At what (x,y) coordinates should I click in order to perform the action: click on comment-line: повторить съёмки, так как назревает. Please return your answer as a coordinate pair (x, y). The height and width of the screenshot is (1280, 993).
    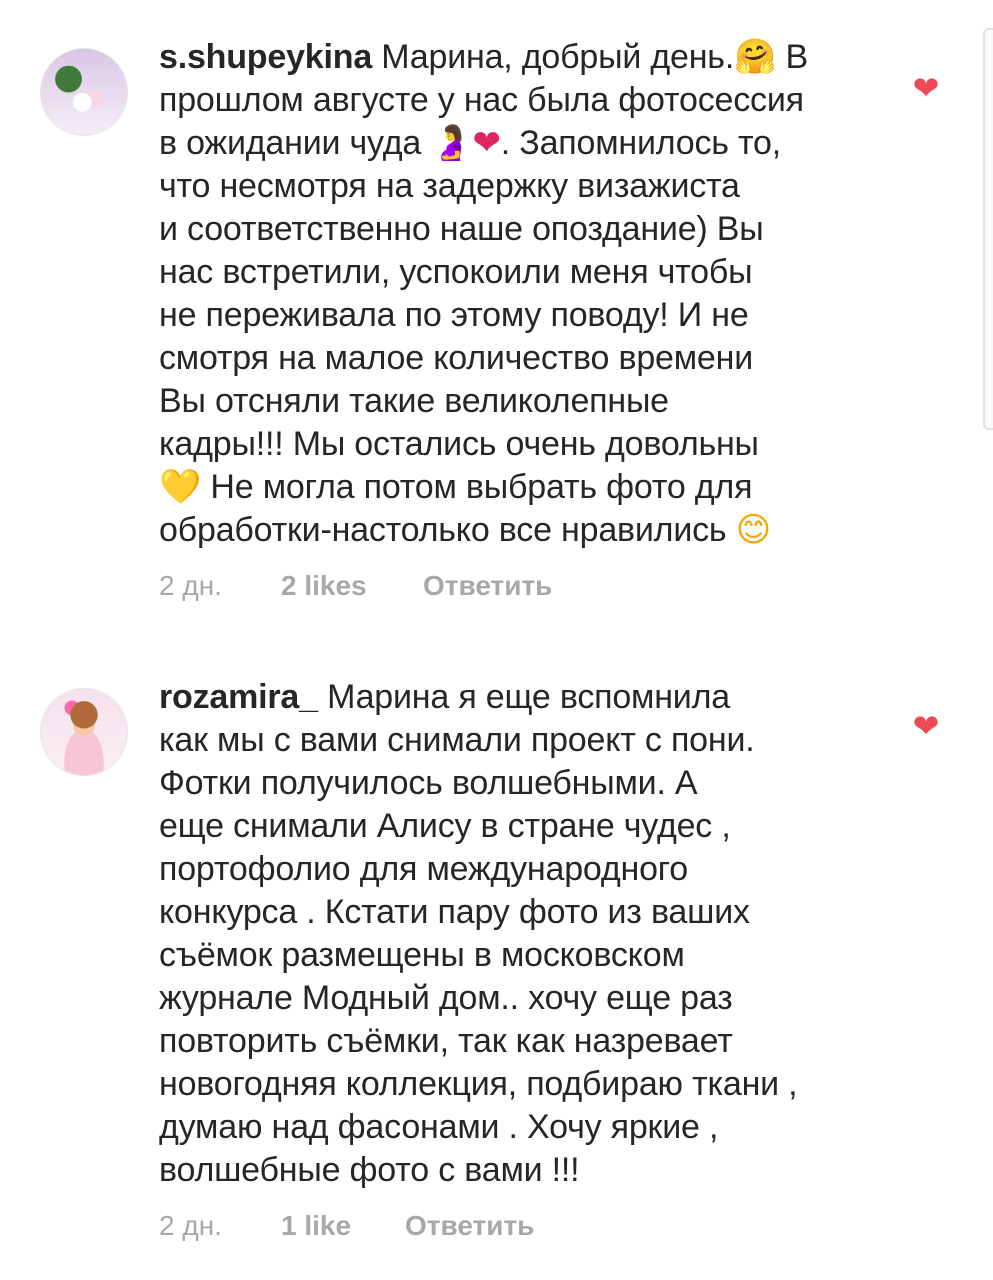
    Looking at the image, I should click on (446, 1041).